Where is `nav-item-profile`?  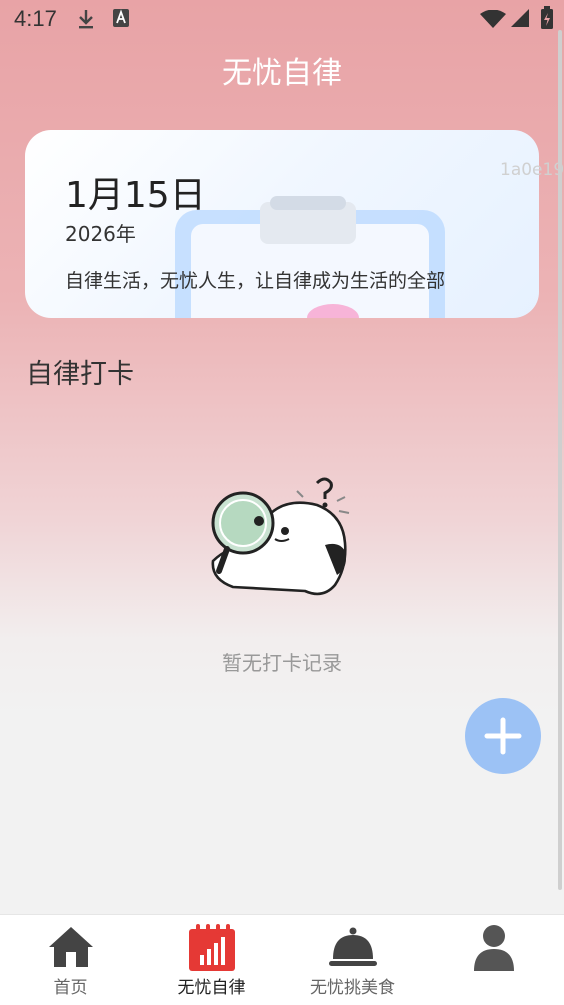
nav-item-profile is located at coordinates (493, 960).